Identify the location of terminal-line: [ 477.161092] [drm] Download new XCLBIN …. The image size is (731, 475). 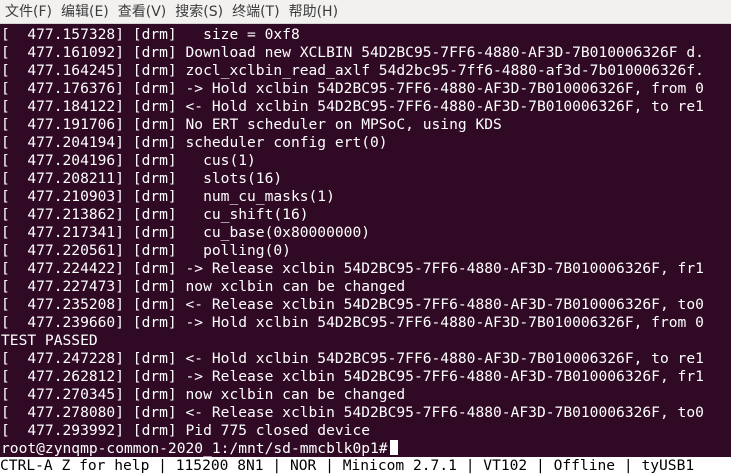
(352, 52).